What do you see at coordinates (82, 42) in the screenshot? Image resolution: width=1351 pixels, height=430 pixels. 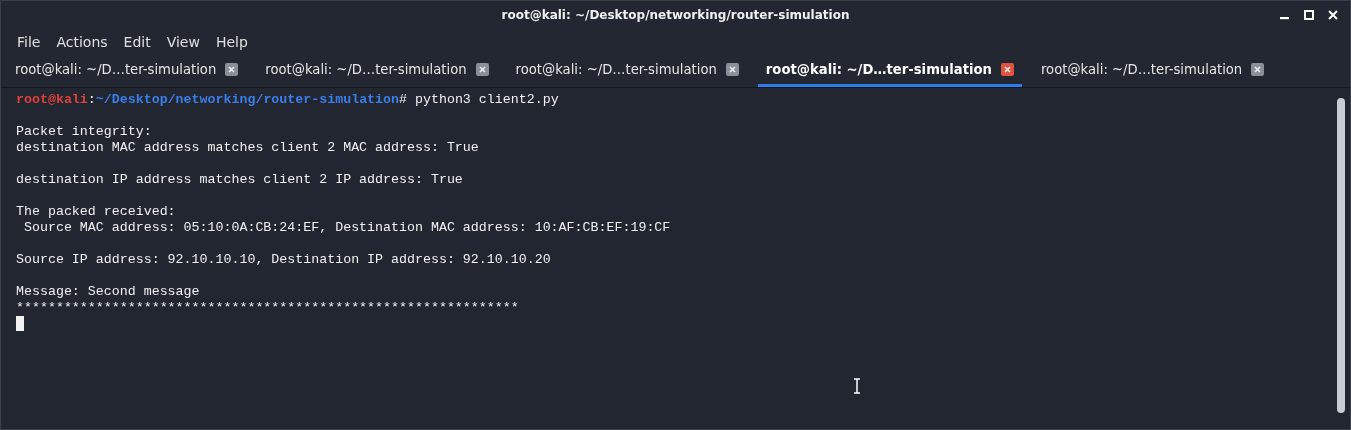 I see `menu-item: Actions` at bounding box center [82, 42].